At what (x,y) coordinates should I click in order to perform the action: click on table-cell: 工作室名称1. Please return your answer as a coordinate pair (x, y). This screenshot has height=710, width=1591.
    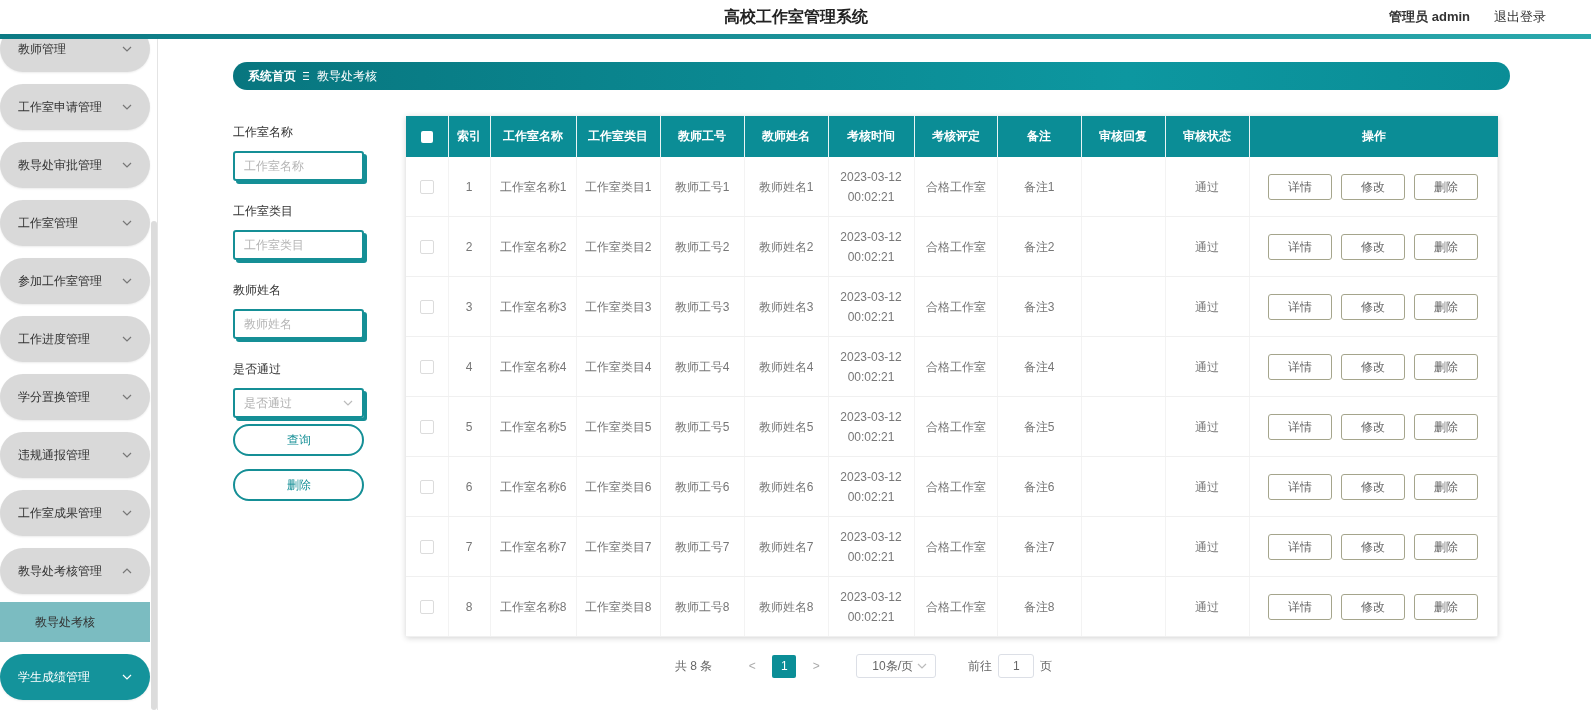
    Looking at the image, I should click on (533, 186).